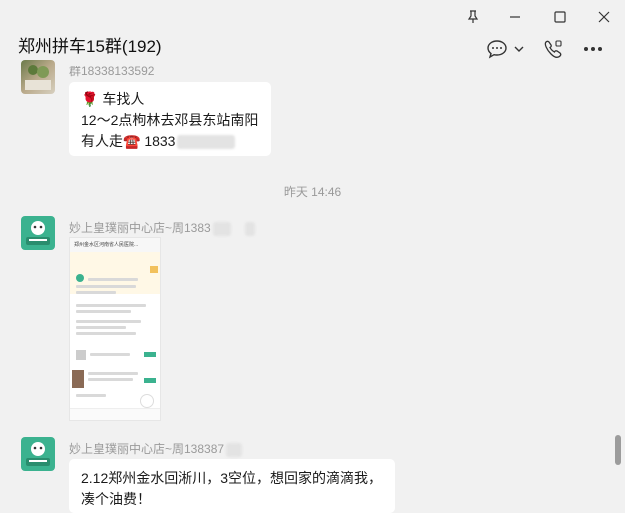 This screenshot has height=513, width=625. Describe the element at coordinates (156, 448) in the screenshot. I see `sender-name: 妙上皇璞丽中心店~周138387` at that location.